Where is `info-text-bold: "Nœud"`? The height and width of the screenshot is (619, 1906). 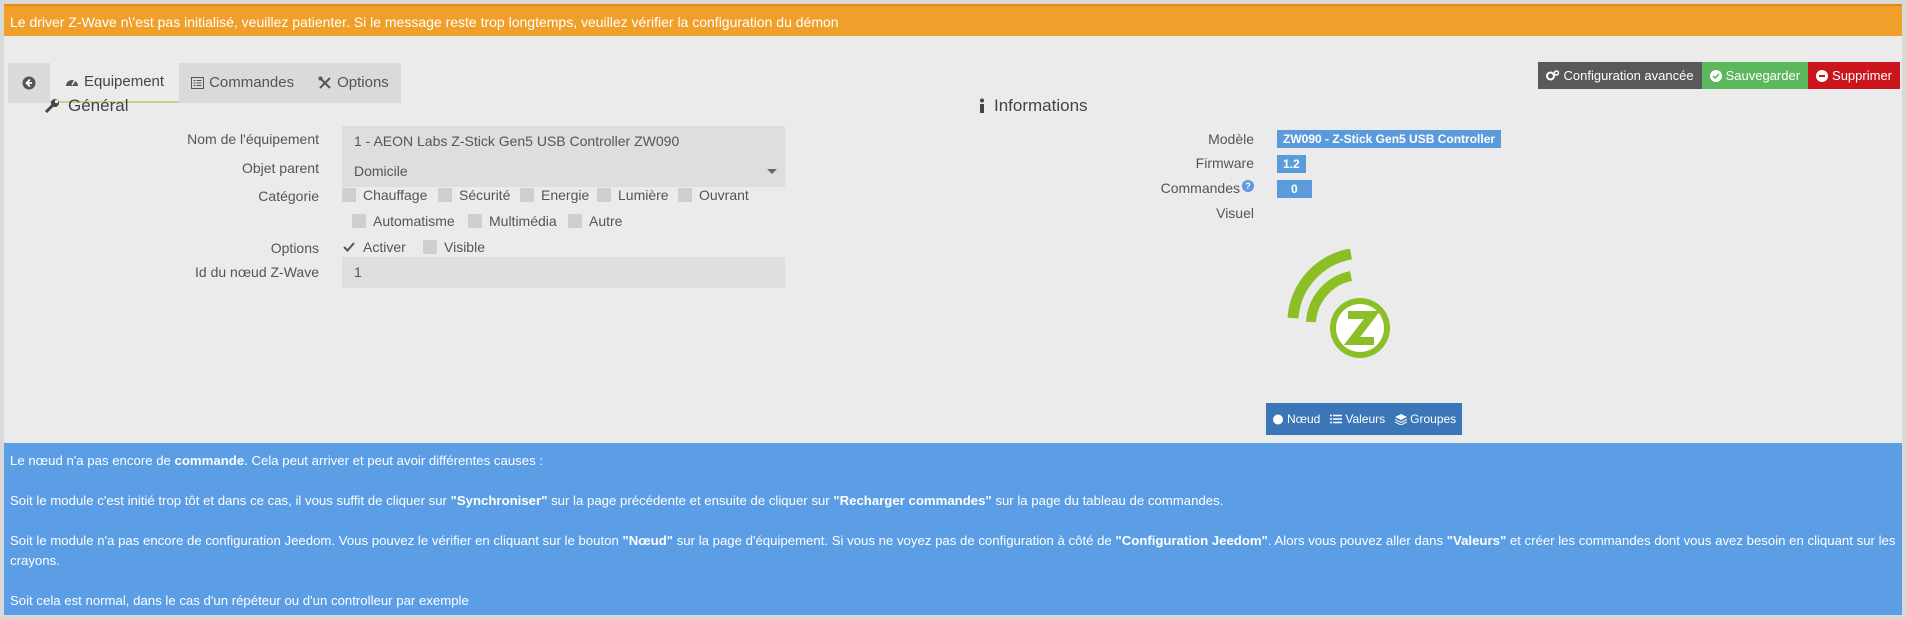 info-text-bold: "Nœud" is located at coordinates (648, 540).